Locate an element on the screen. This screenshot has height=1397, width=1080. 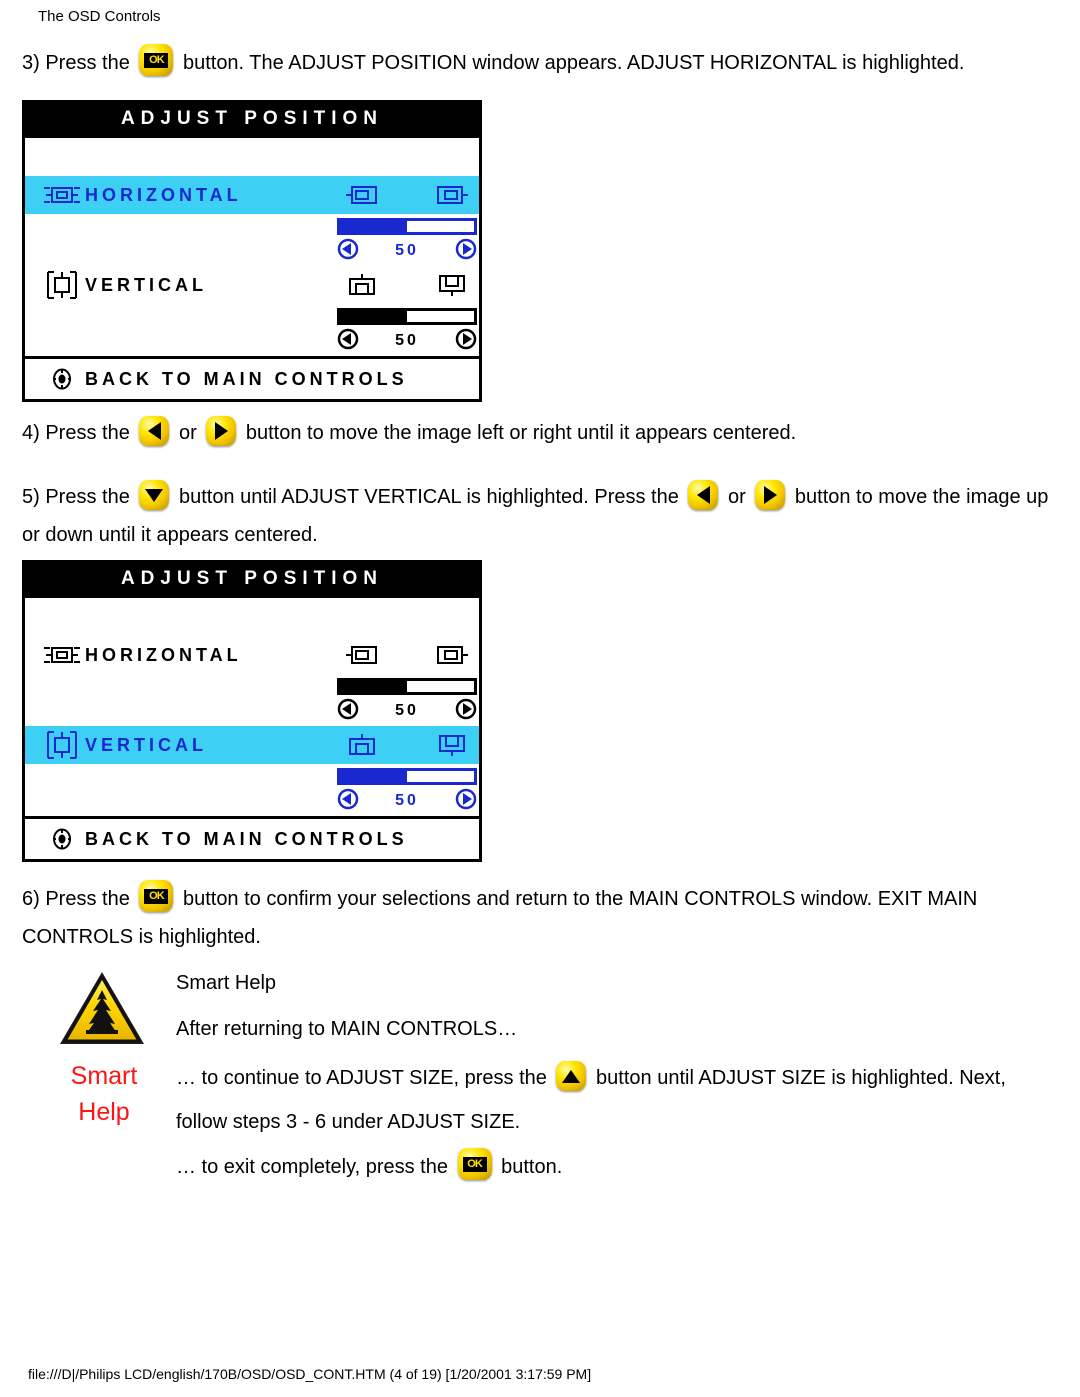
down-arrow-button-icon is located at coordinates (154, 495).